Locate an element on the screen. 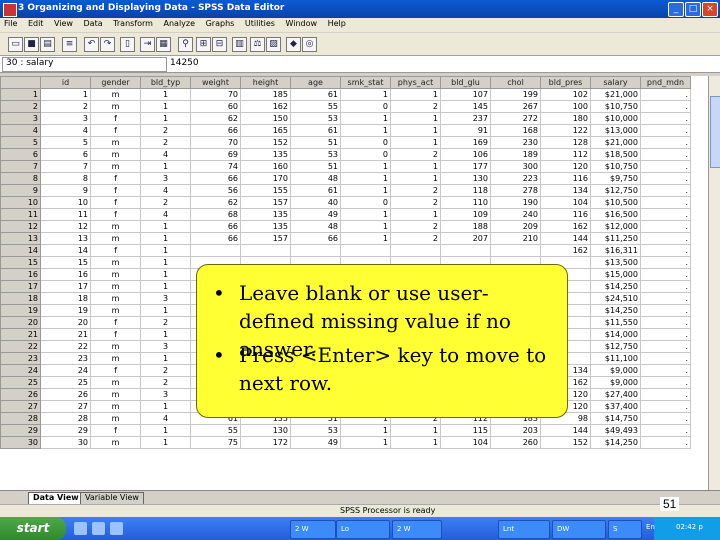 The image size is (720, 540). column-header: bld_typ is located at coordinates (165, 82).